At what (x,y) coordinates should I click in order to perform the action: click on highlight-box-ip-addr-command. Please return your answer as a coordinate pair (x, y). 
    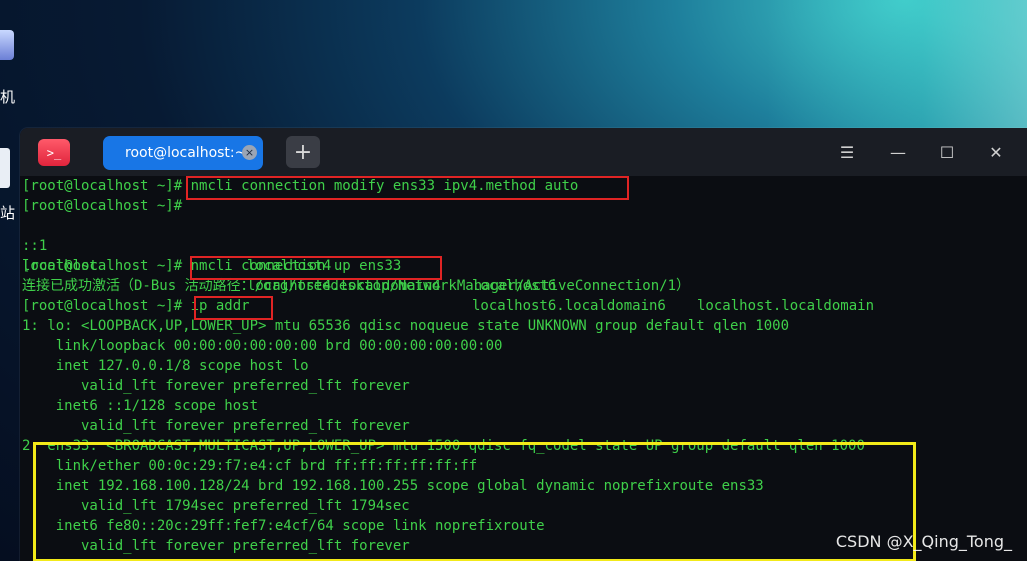
    Looking at the image, I should click on (233, 308).